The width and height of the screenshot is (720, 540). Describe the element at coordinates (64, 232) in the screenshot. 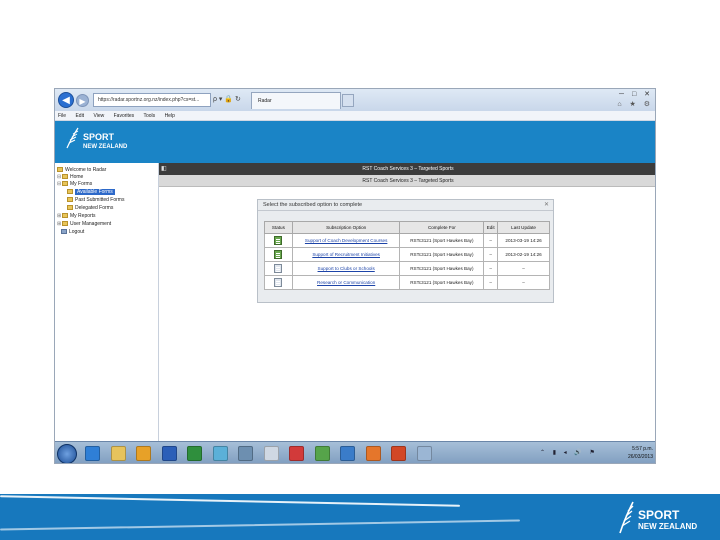

I see `logout-icon` at that location.